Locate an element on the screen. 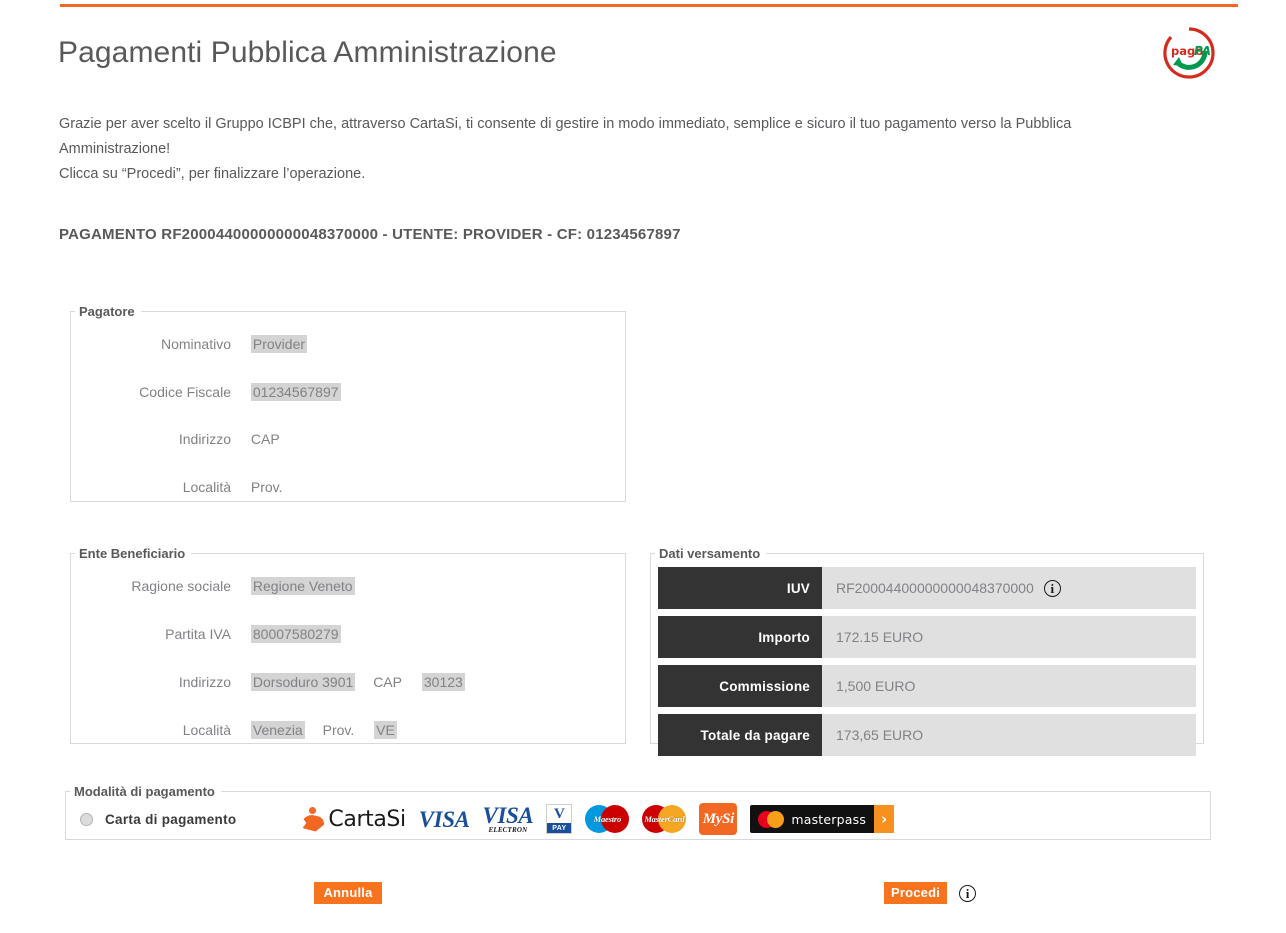 The height and width of the screenshot is (933, 1286). ente-value-ragione-sociale: Regione Veneto is located at coordinates (302, 586).